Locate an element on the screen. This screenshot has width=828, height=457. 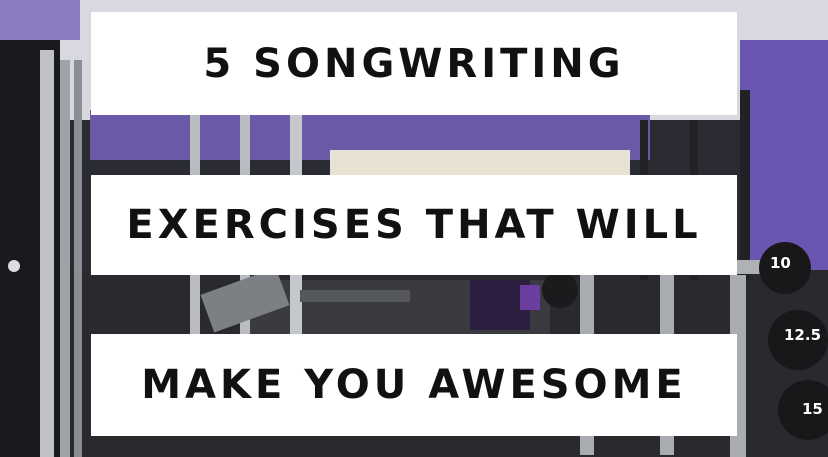
plate-label-10: 10 is located at coordinates (780, 263).